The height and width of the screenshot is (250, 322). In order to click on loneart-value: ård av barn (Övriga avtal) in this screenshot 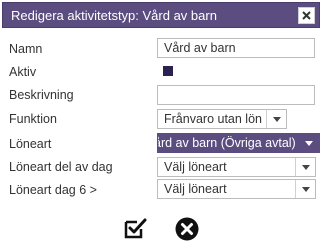, I will do `click(226, 143)`.